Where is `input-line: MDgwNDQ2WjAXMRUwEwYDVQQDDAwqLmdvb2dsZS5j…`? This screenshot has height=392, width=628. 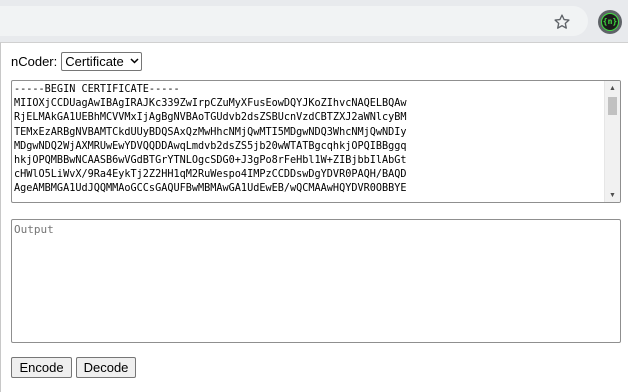
input-line: MDgwNDQ2WjAXMRUwEwYDVQQDDAwqLmdvb2dsZS5j… is located at coordinates (210, 146).